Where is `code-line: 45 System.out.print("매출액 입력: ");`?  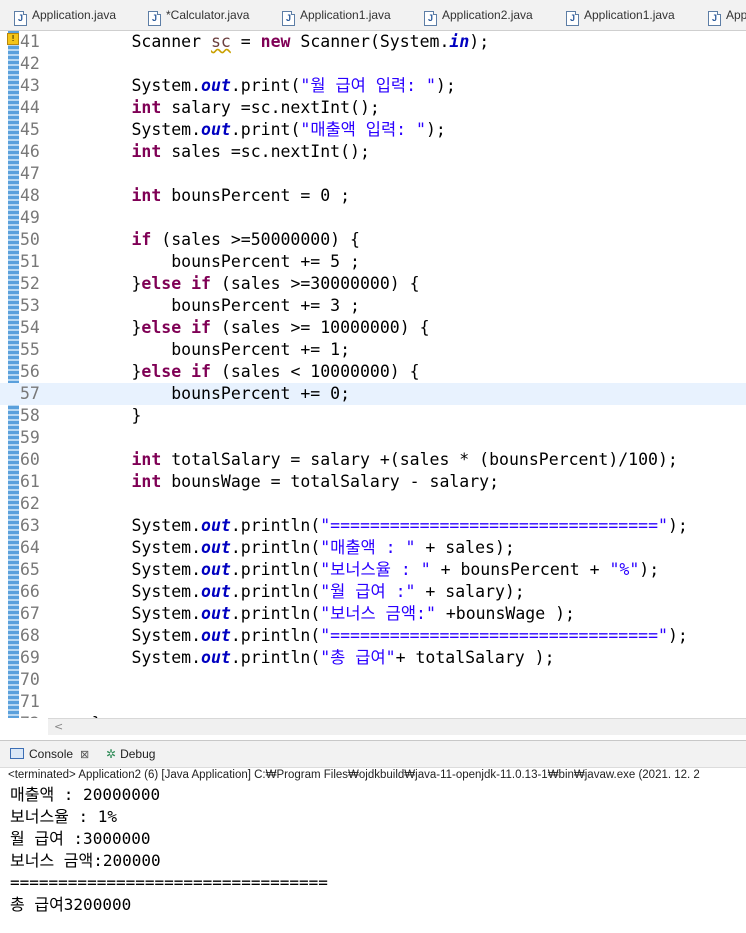 code-line: 45 System.out.print("매출액 입력: "); is located at coordinates (373, 130).